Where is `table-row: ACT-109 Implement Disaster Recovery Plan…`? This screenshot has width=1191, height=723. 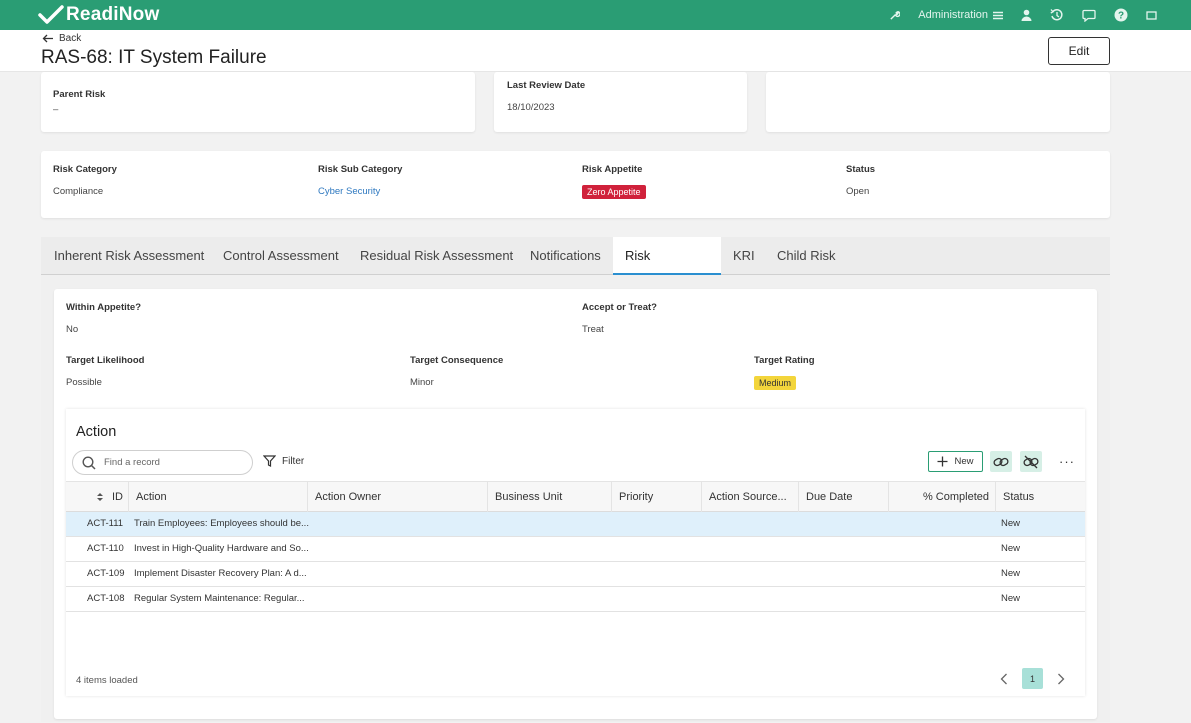 table-row: ACT-109 Implement Disaster Recovery Plan… is located at coordinates (575, 574).